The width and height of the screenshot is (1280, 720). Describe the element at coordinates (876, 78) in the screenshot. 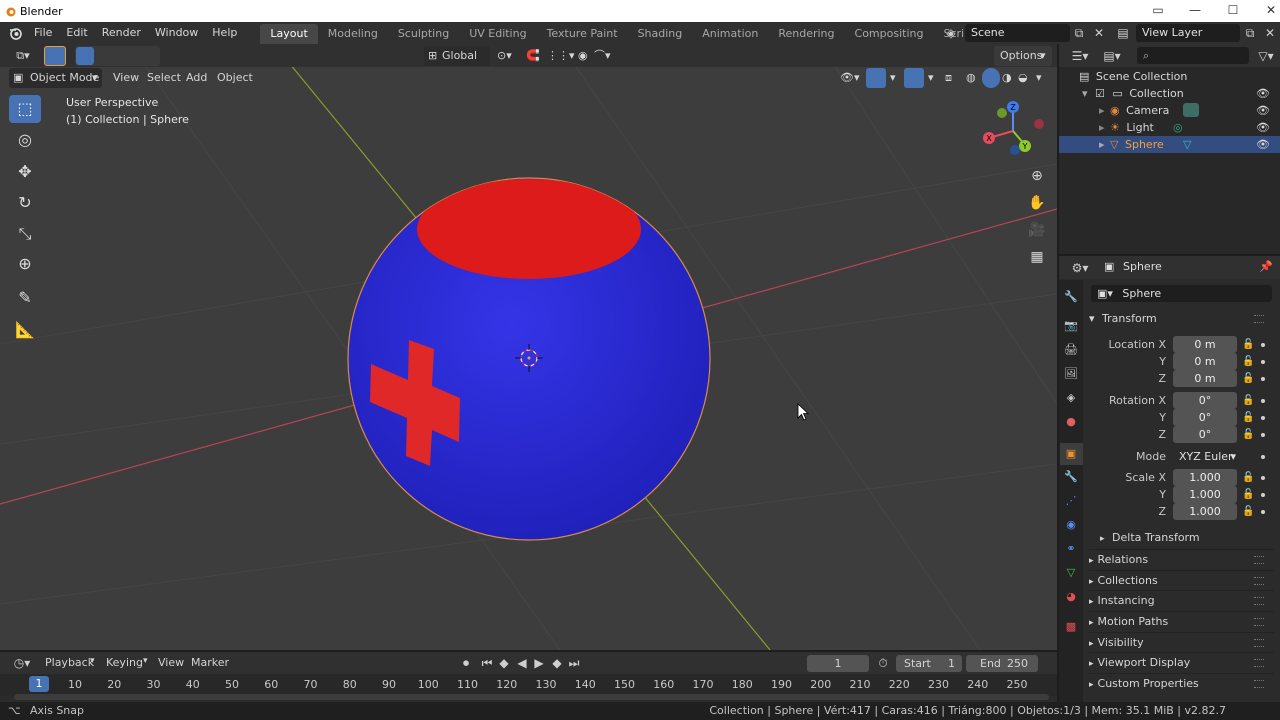

I see `gizmo-toggle-icon` at that location.